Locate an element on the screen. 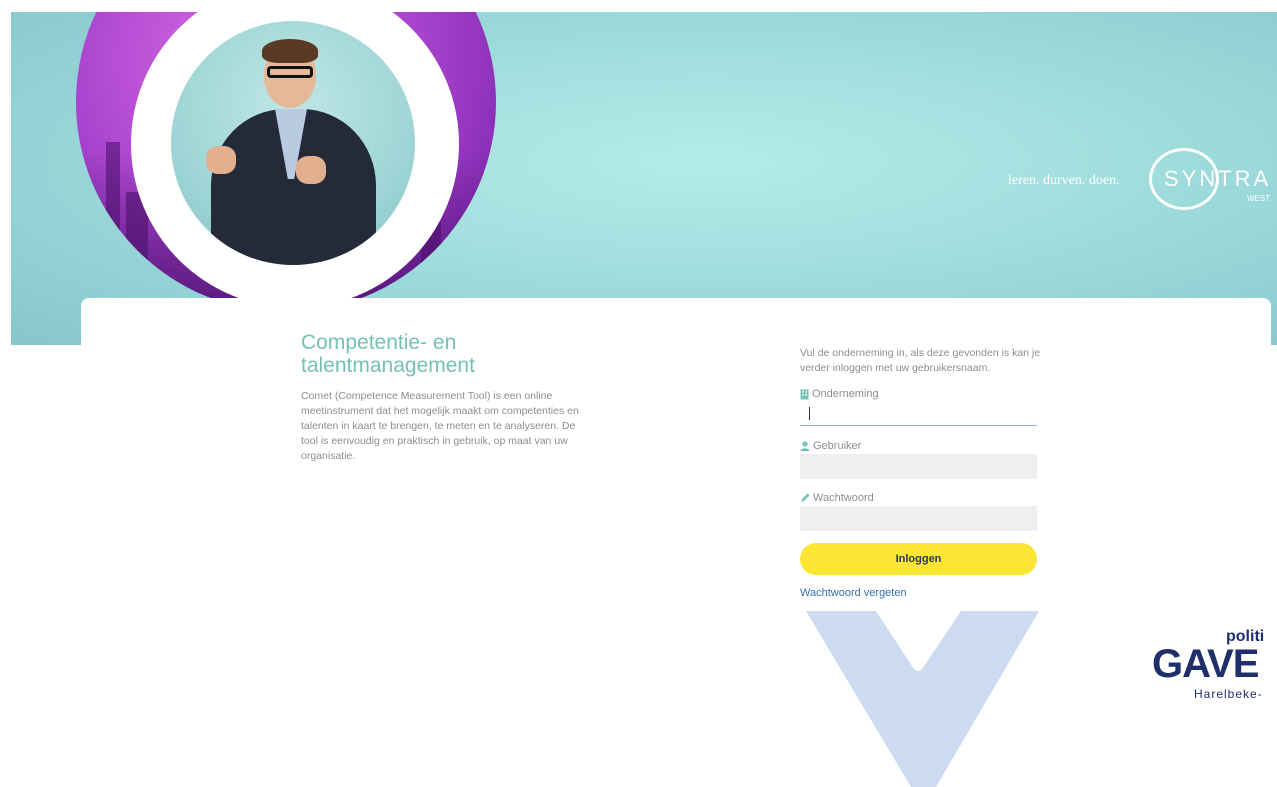  content-card is located at coordinates (676, 328).